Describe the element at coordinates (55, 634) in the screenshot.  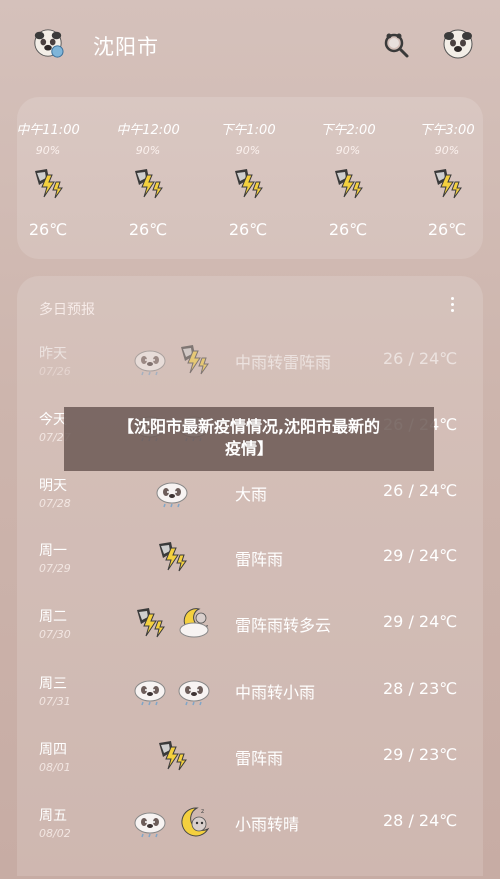
I see `day-date: 07/30` at that location.